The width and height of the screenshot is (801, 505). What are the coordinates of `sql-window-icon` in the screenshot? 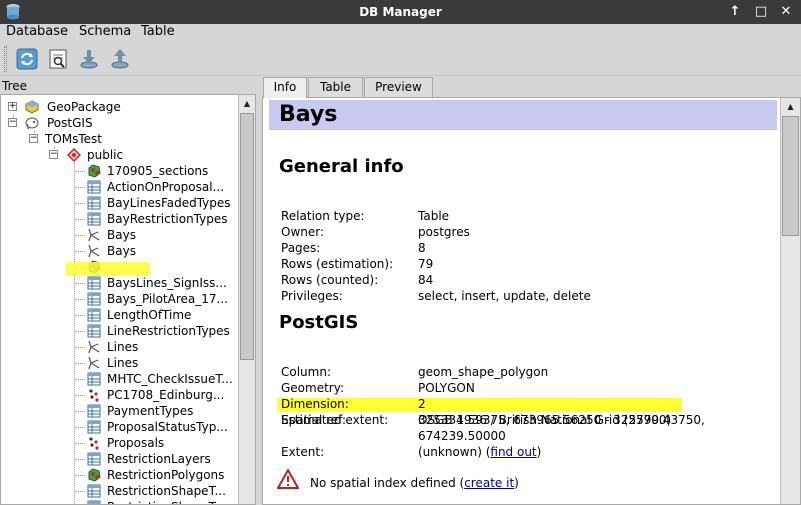 It's located at (58, 59).